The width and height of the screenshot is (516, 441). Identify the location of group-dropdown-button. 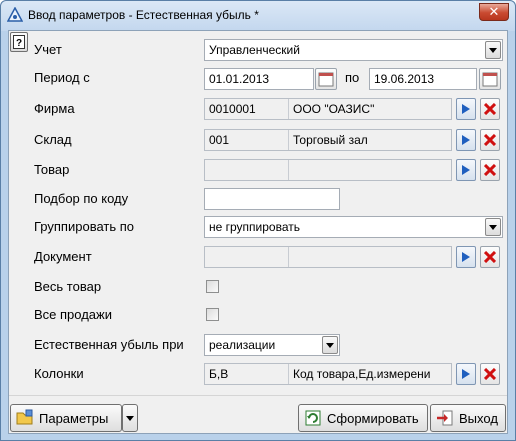
(493, 227).